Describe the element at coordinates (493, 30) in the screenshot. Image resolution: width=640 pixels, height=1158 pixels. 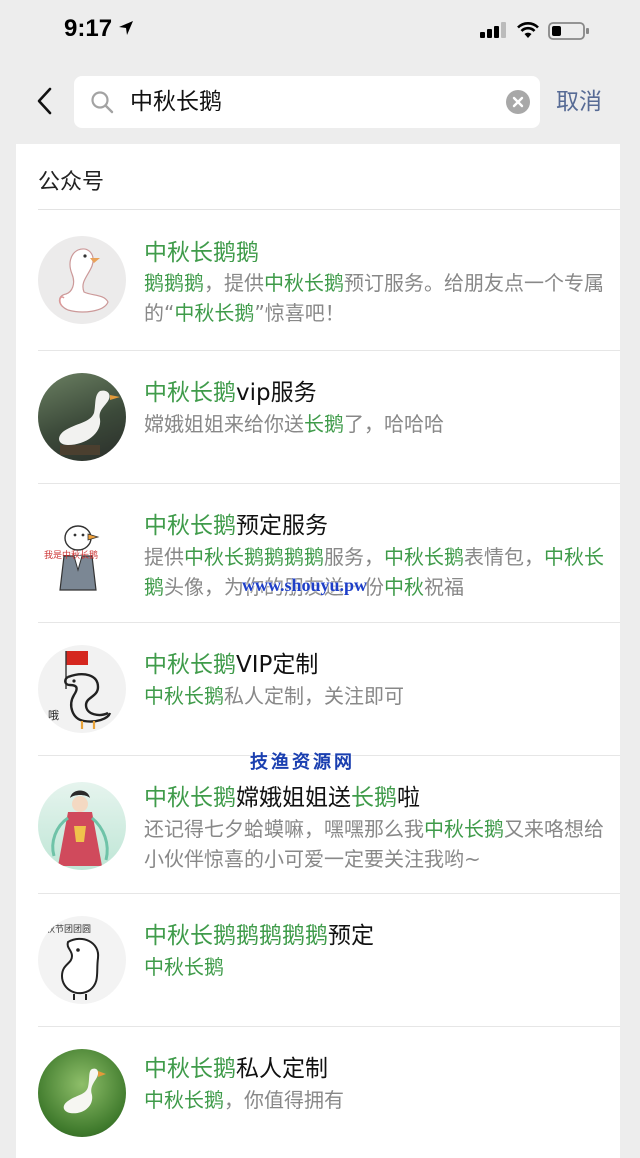
I see `cellular-signal-icon` at that location.